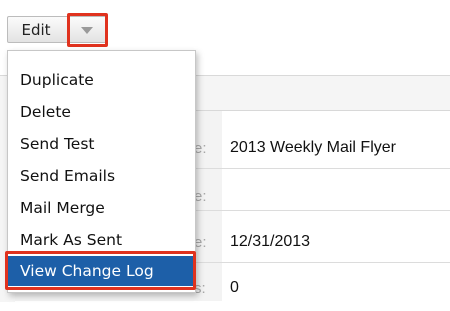 The height and width of the screenshot is (311, 450). What do you see at coordinates (234, 287) in the screenshot?
I see `field-value-count: 0` at bounding box center [234, 287].